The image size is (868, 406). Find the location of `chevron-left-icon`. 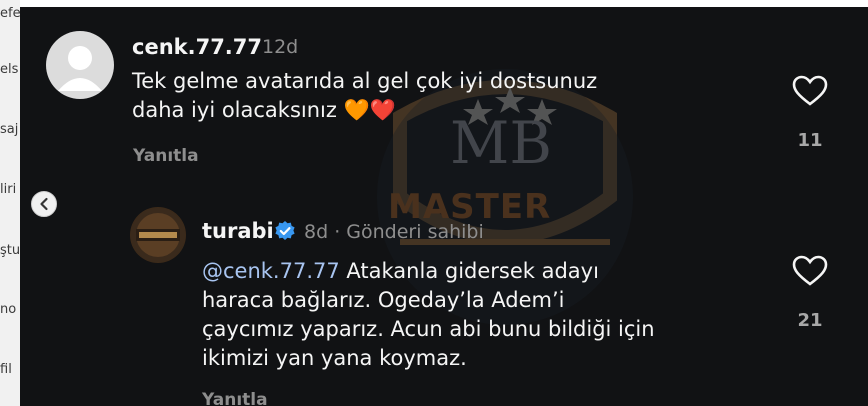

chevron-left-icon is located at coordinates (44, 204).